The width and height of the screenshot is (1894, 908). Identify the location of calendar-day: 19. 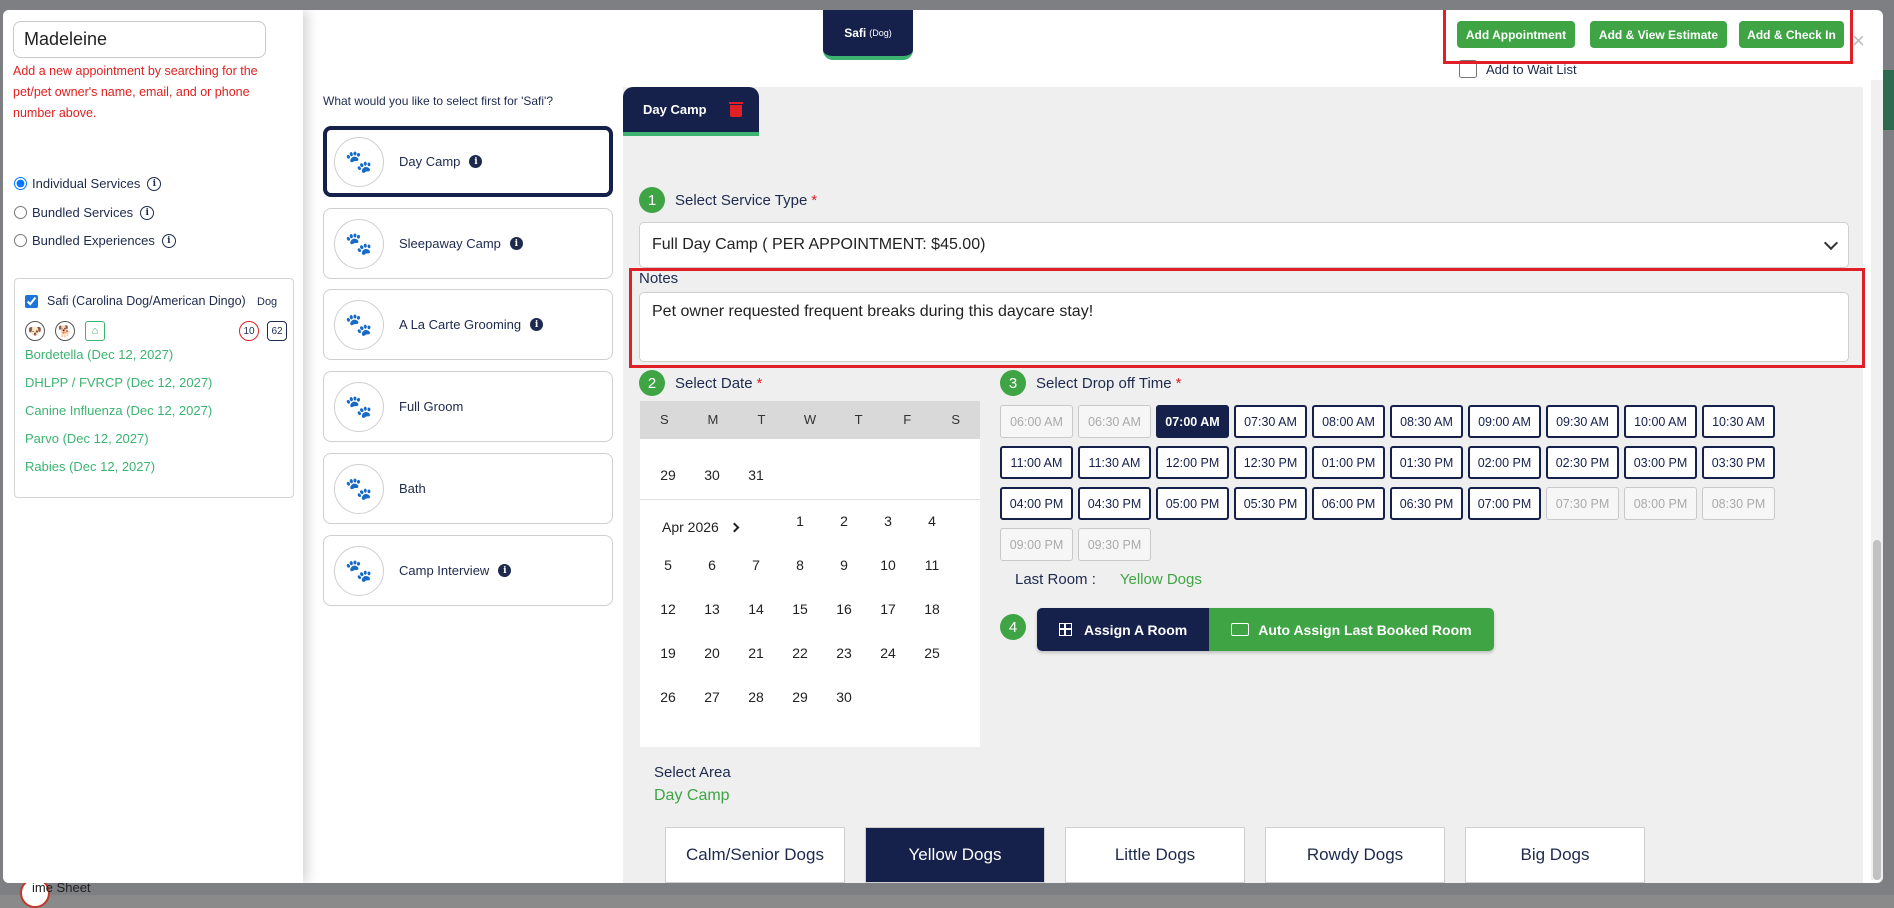
(668, 653).